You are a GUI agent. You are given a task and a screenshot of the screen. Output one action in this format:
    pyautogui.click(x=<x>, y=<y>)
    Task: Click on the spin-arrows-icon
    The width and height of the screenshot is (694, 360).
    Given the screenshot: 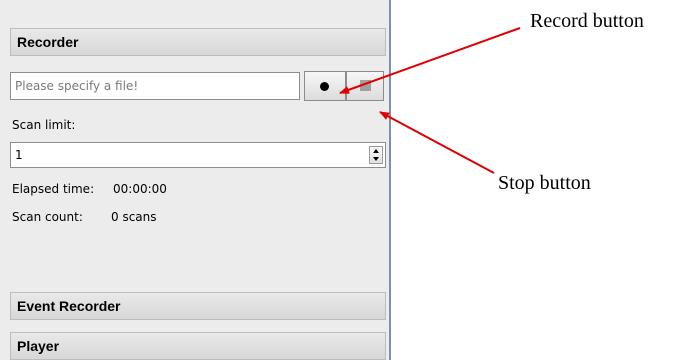 What is the action you would take?
    pyautogui.click(x=376, y=155)
    